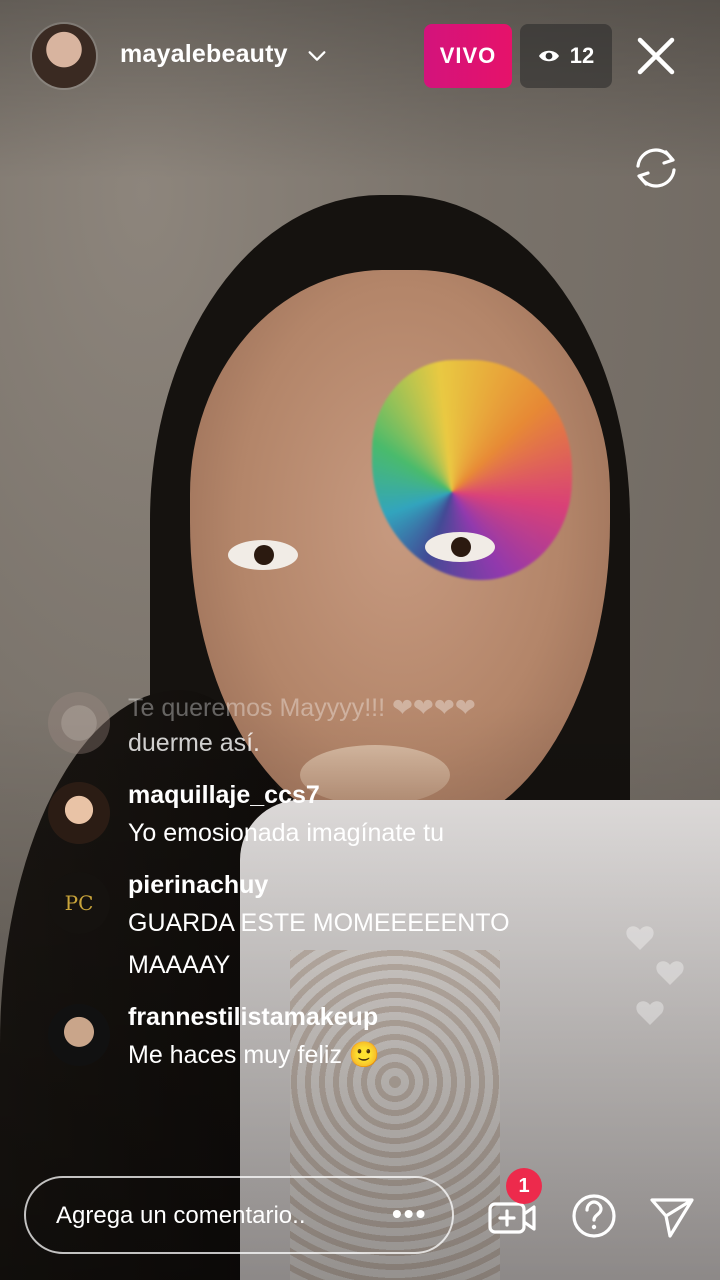 The width and height of the screenshot is (720, 1280). What do you see at coordinates (368, 1017) in the screenshot?
I see `comment-username: frannestilistamakeup` at bounding box center [368, 1017].